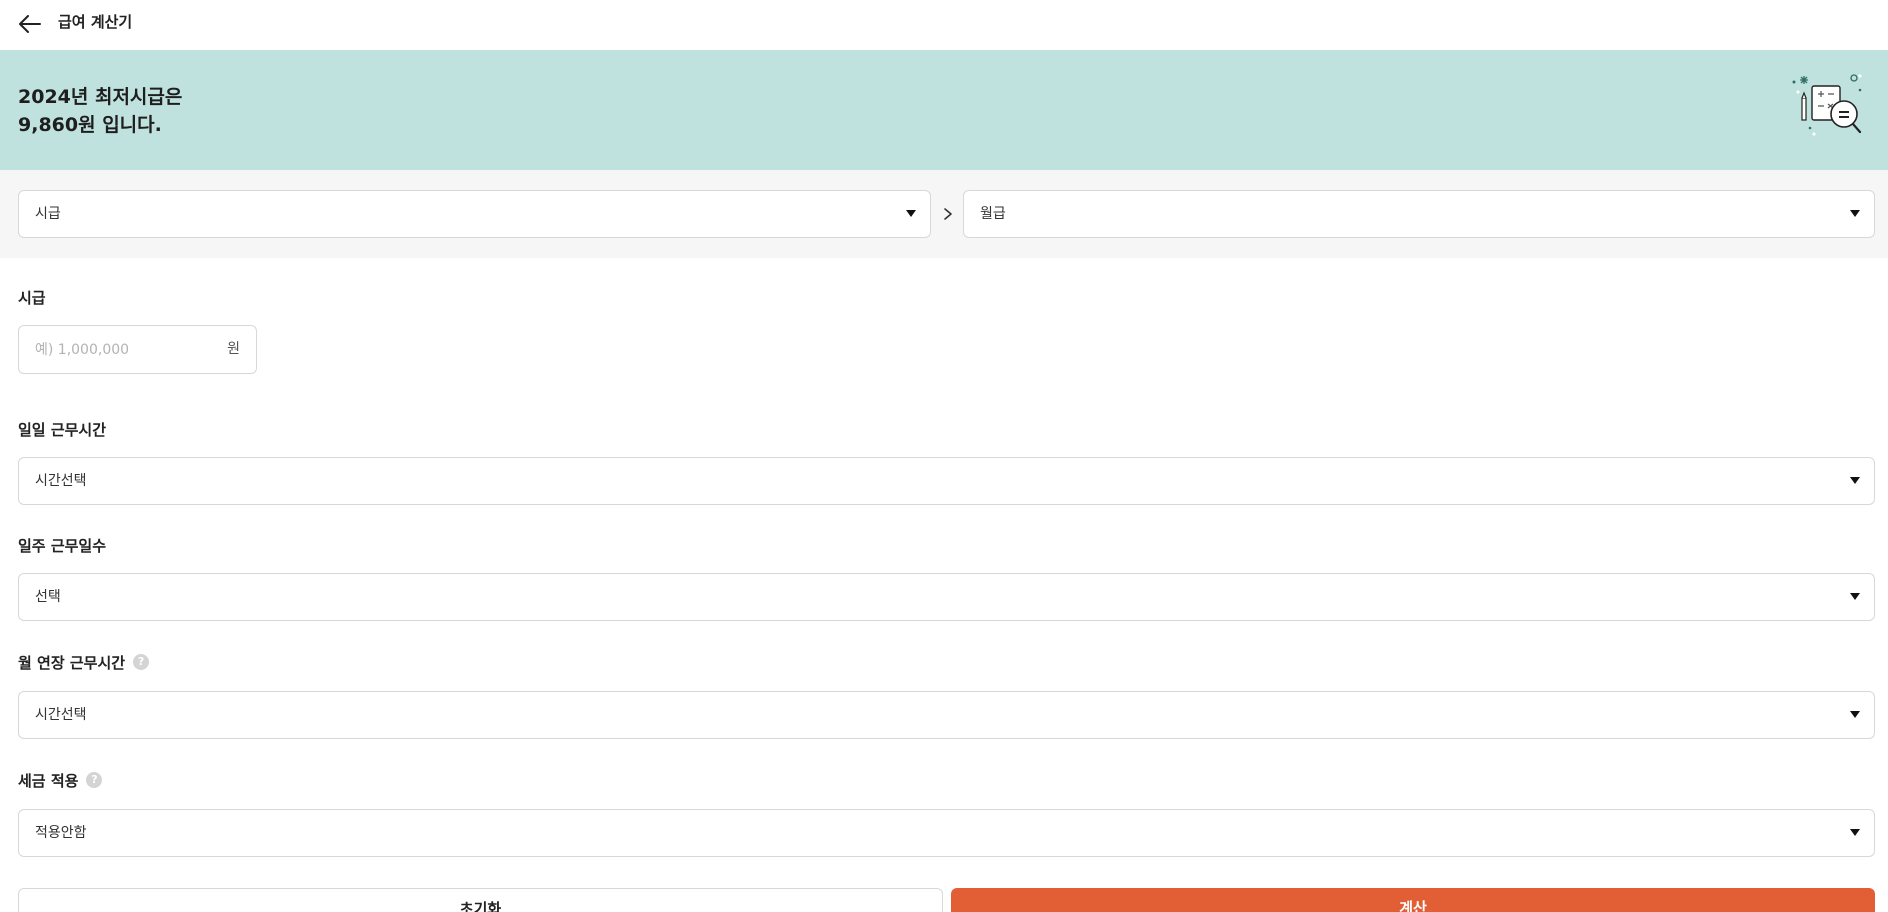 This screenshot has height=912, width=1888. I want to click on weekly-days-value: 선택, so click(48, 597).